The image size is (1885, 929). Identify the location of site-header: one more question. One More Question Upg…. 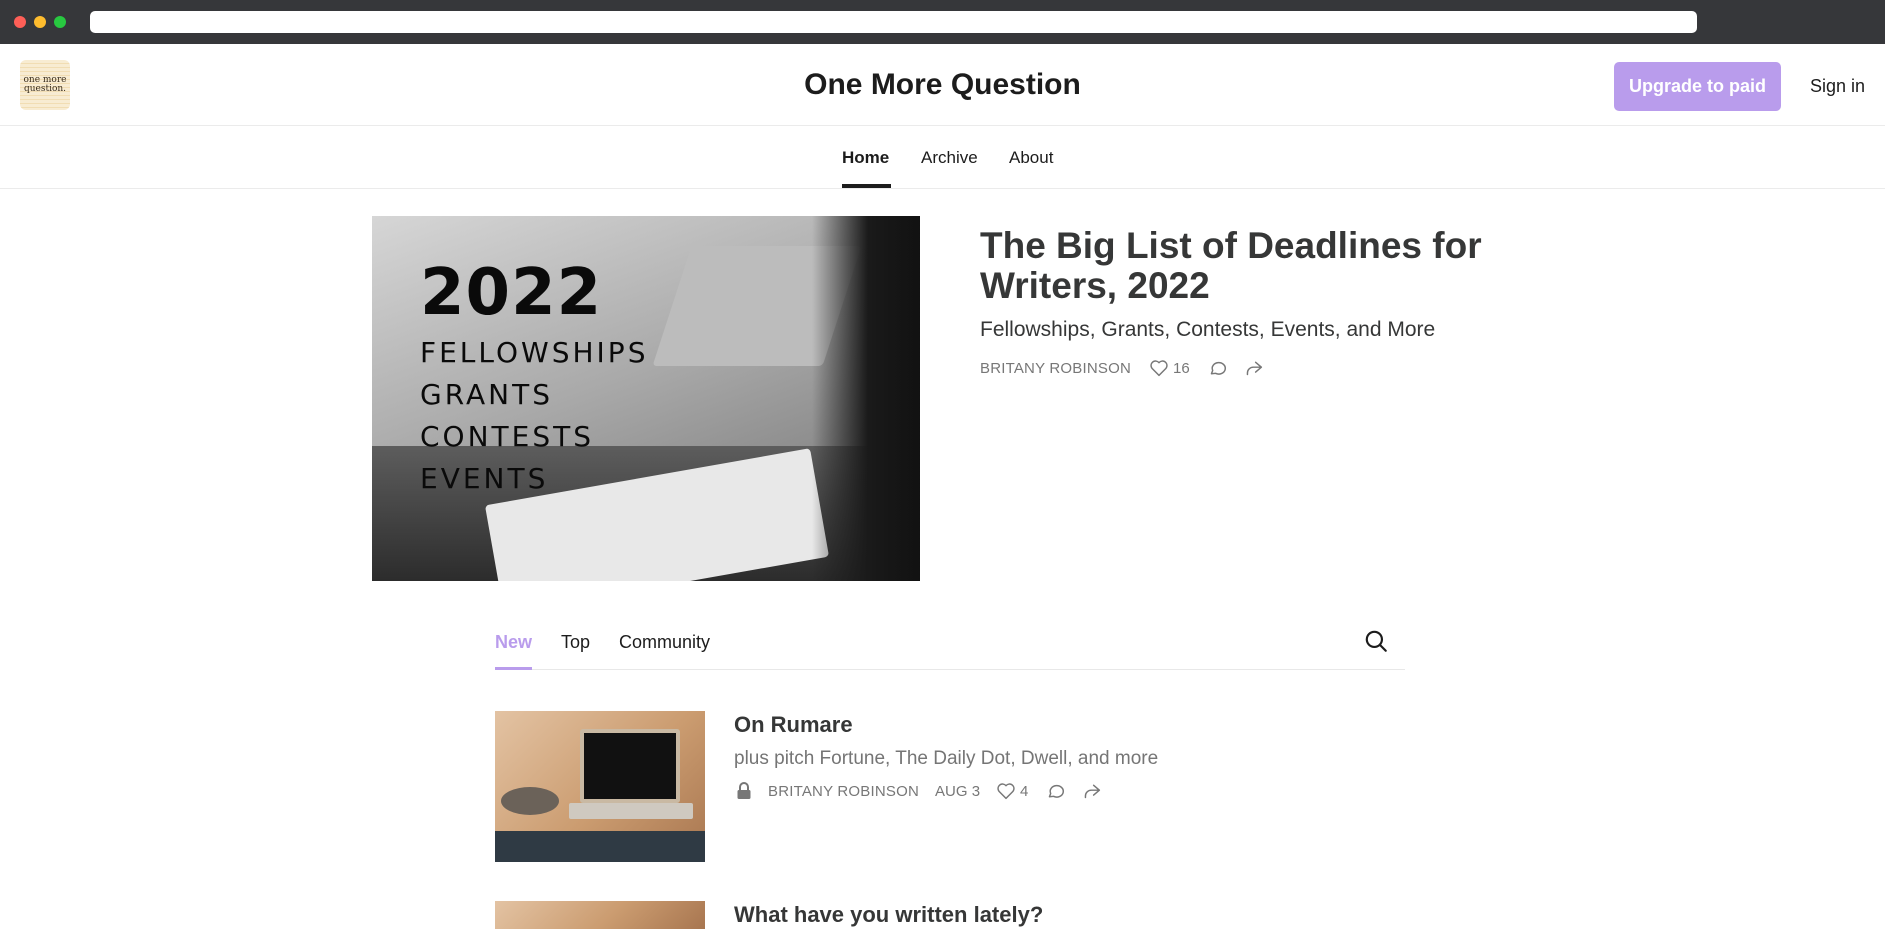
(942, 85).